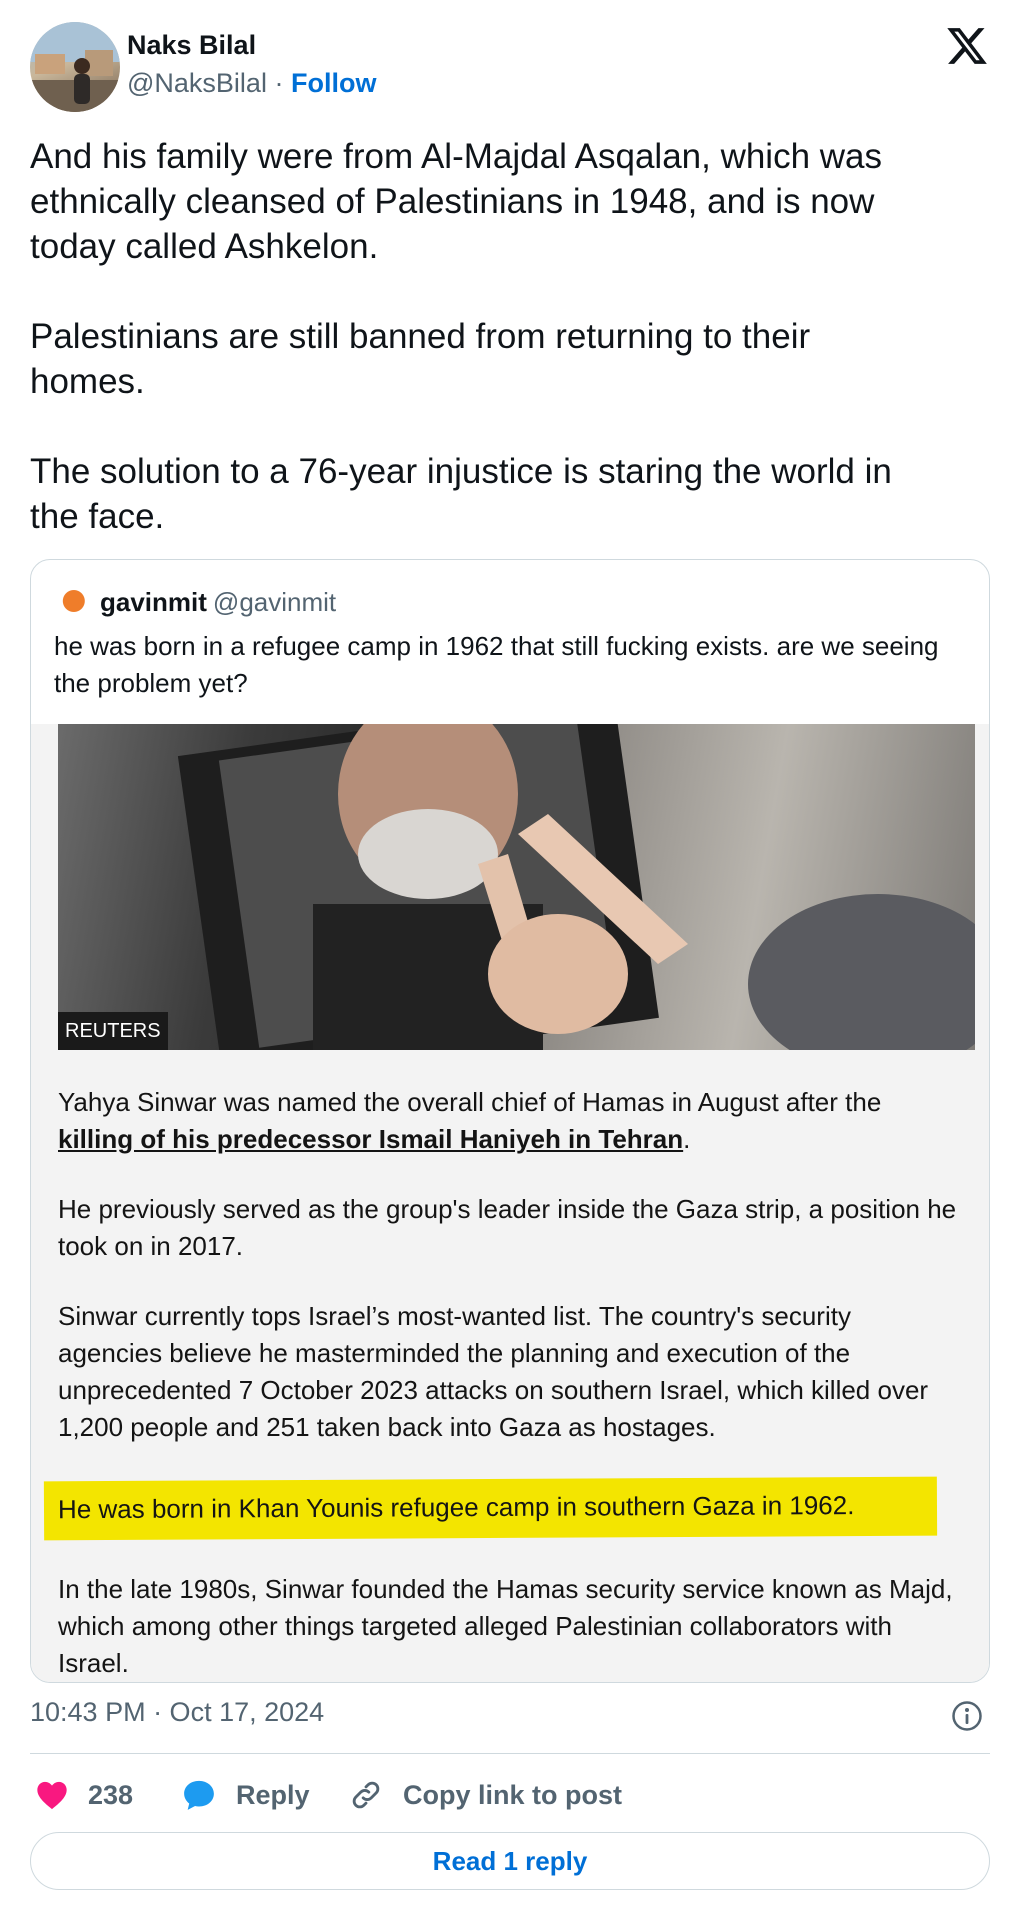  Describe the element at coordinates (273, 1794) in the screenshot. I see `reply-label: Reply` at that location.